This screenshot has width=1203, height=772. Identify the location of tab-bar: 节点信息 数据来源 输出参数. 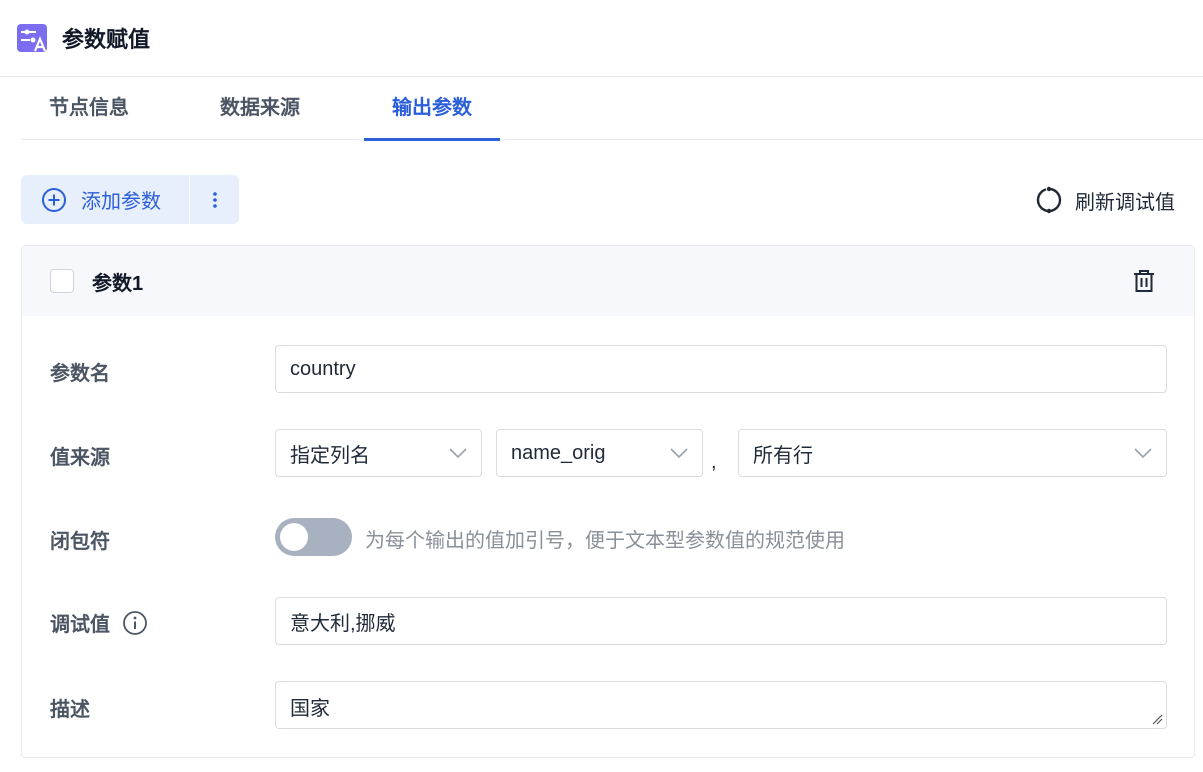
(612, 109).